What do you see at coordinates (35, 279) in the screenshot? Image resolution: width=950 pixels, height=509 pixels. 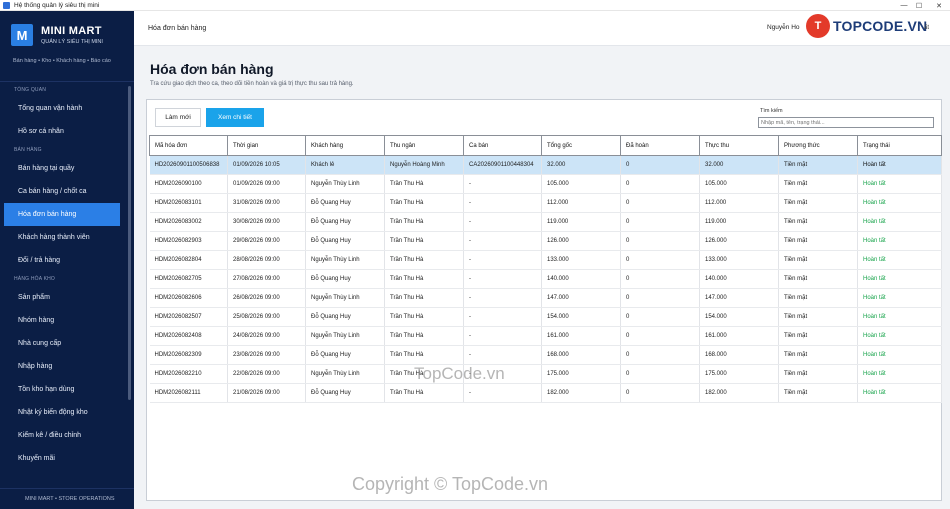 I see `nav-section-title: HÀNG HÓA KHO` at bounding box center [35, 279].